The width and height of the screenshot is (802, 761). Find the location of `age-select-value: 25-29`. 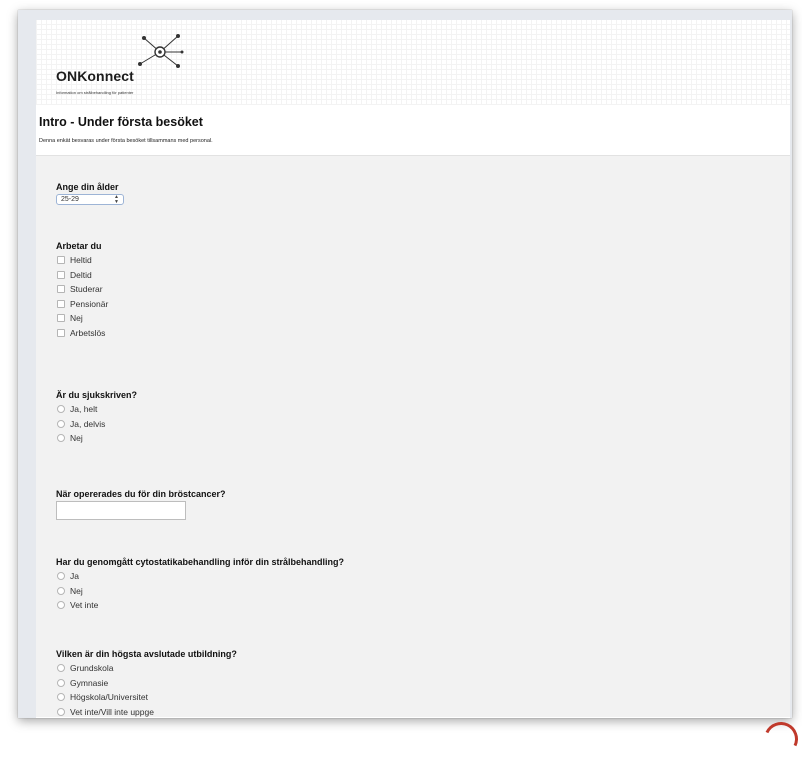

age-select-value: 25-29 is located at coordinates (70, 199).